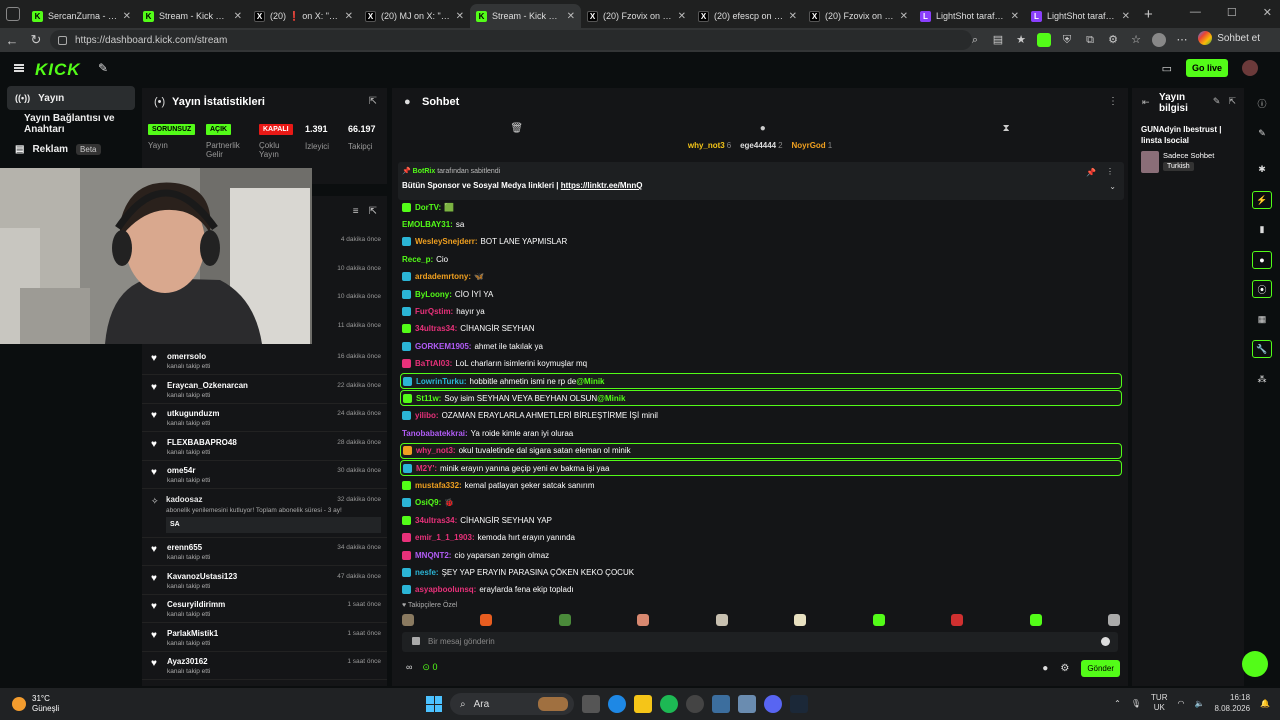 Image resolution: width=1280 pixels, height=720 pixels. I want to click on new-tab-button: +, so click(1148, 14).